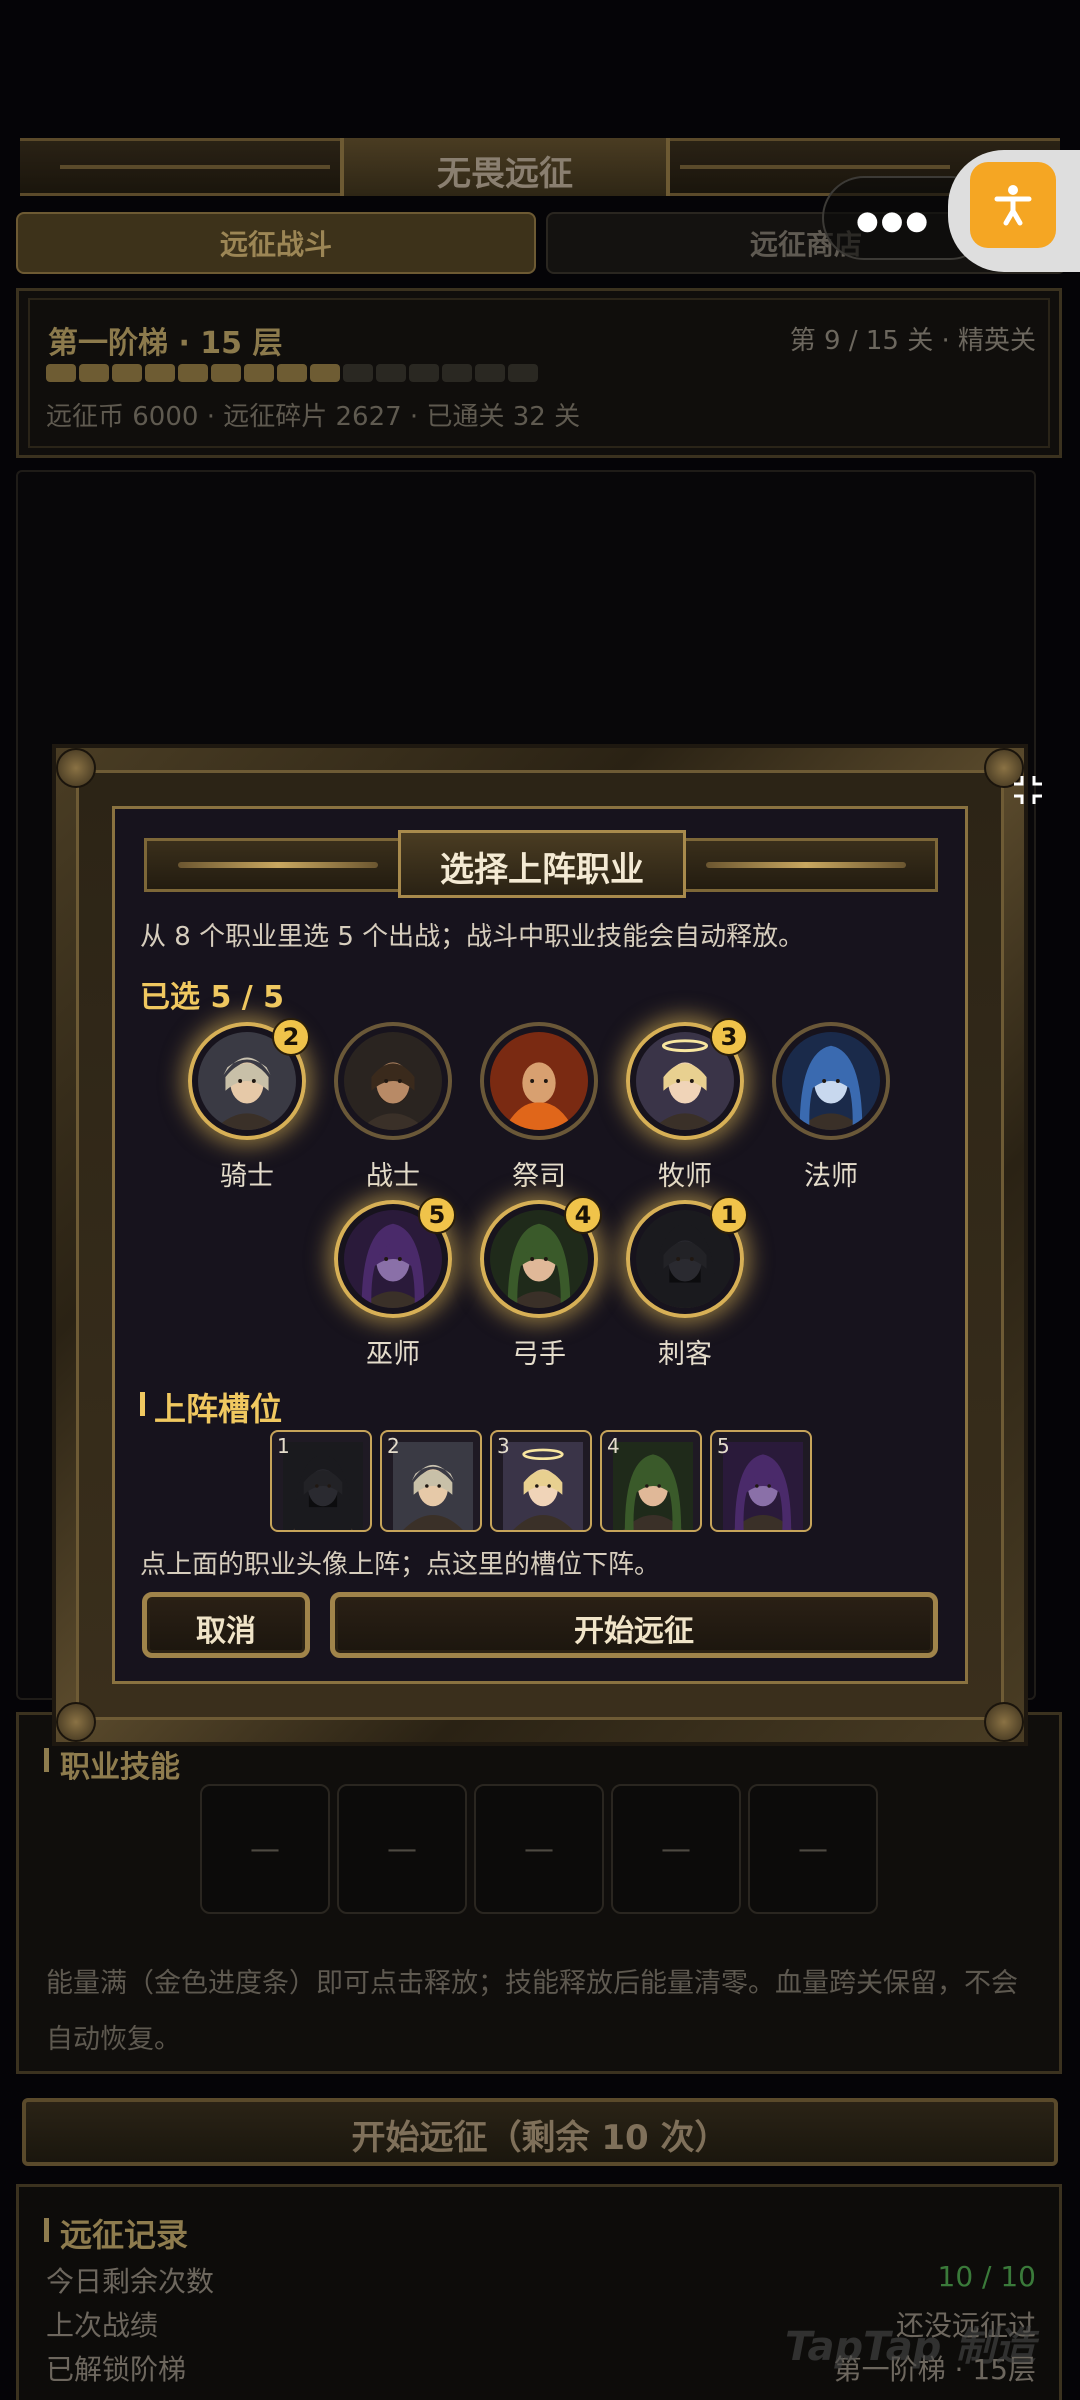  Describe the element at coordinates (583, 1215) in the screenshot. I see `selection-order-badge: 4` at that location.